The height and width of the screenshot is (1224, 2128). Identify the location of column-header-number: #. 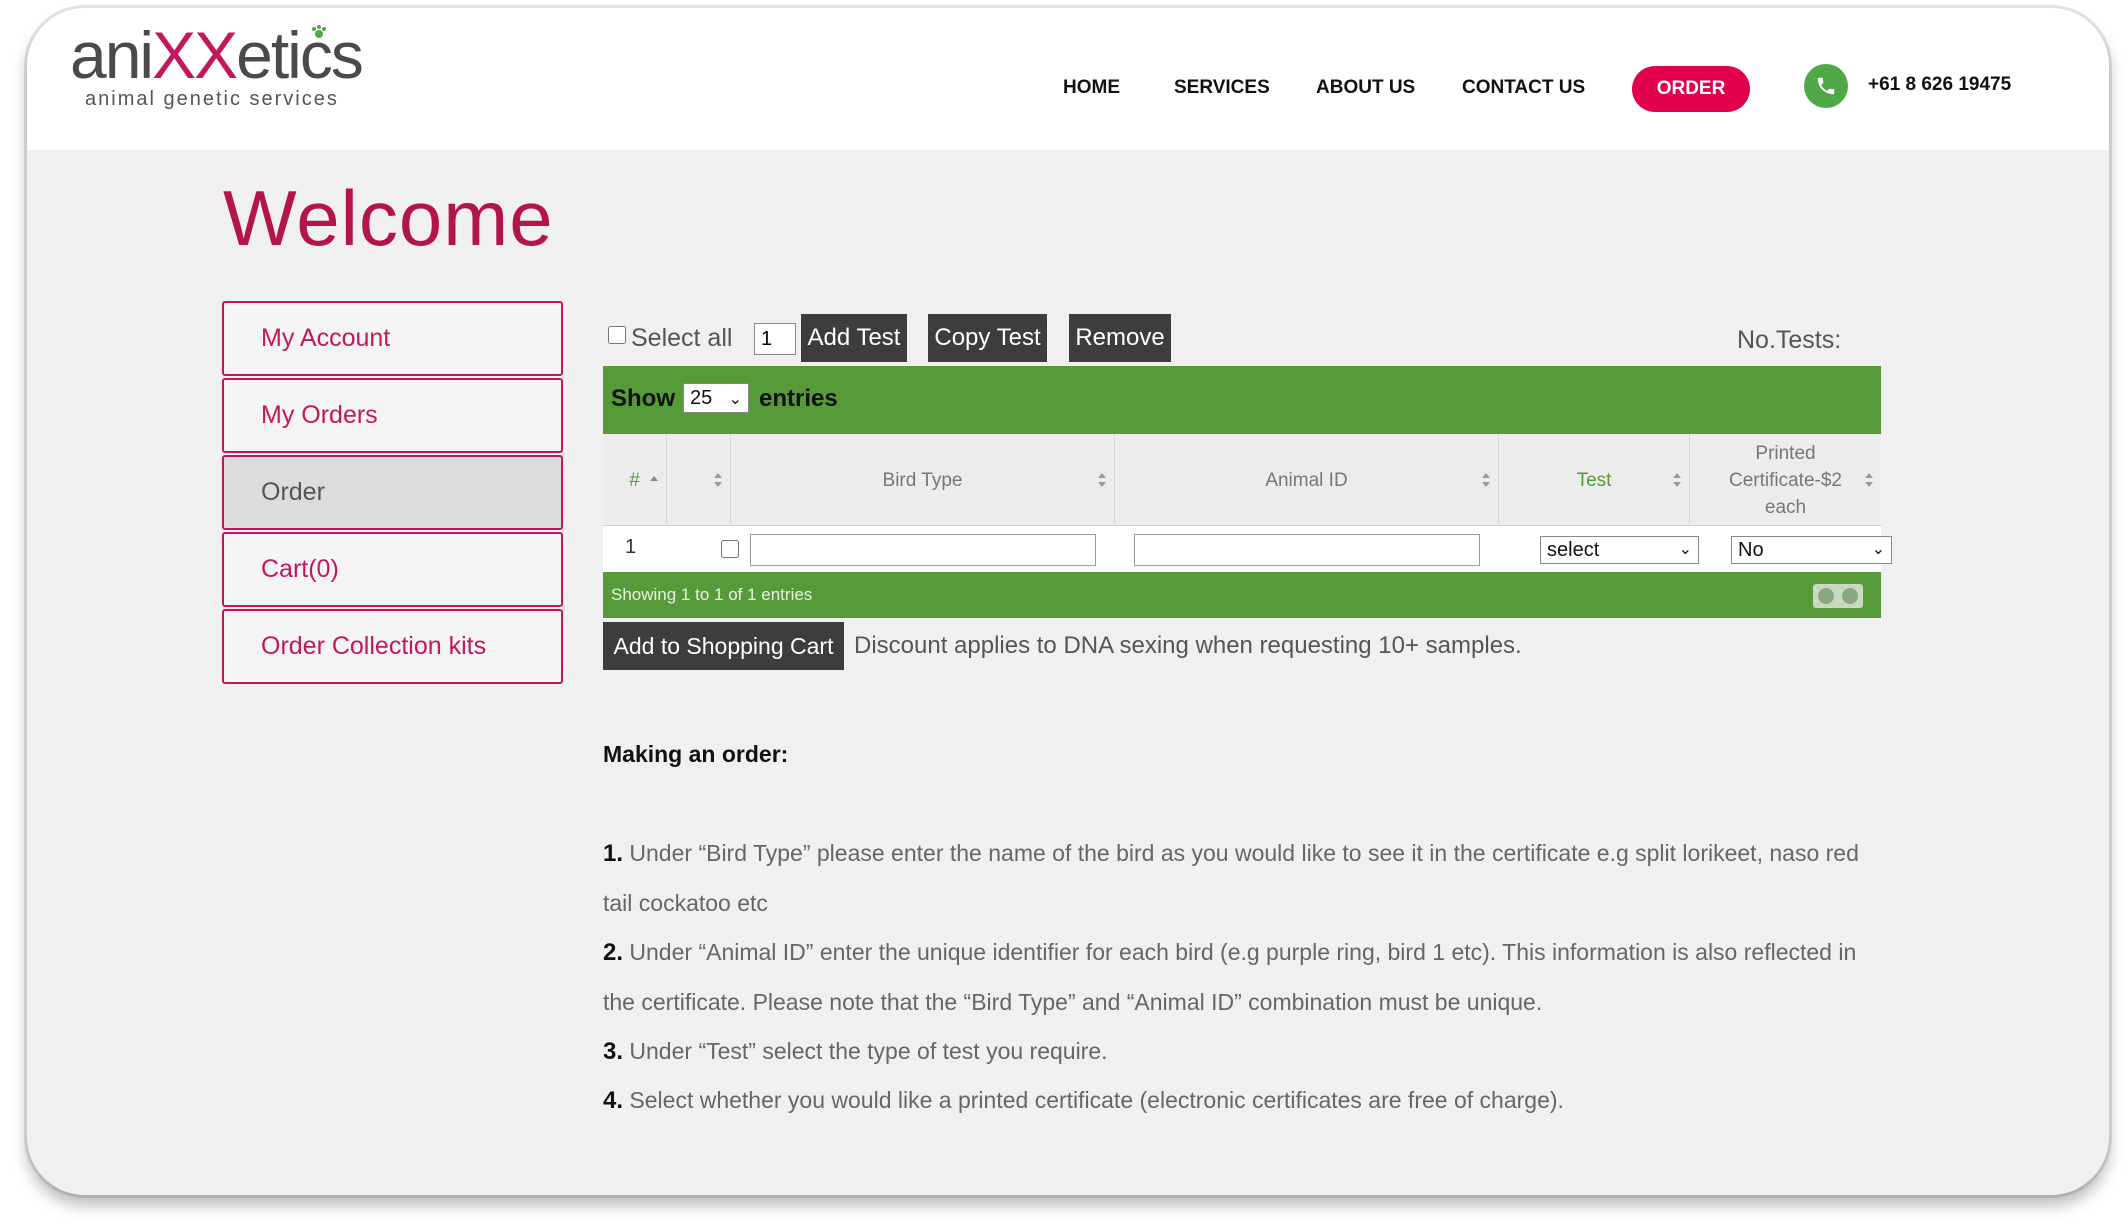
(635, 480).